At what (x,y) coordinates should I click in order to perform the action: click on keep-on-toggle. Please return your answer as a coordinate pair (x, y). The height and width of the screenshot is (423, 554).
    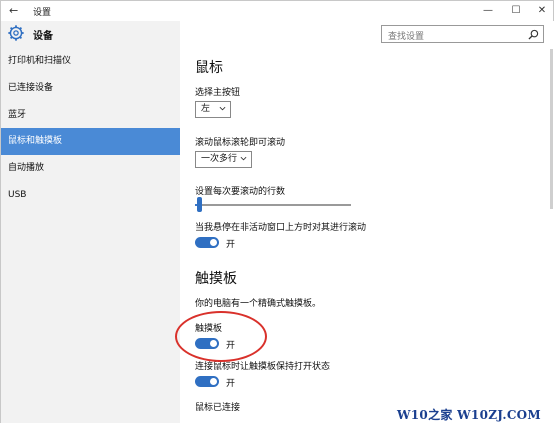
    Looking at the image, I should click on (207, 381).